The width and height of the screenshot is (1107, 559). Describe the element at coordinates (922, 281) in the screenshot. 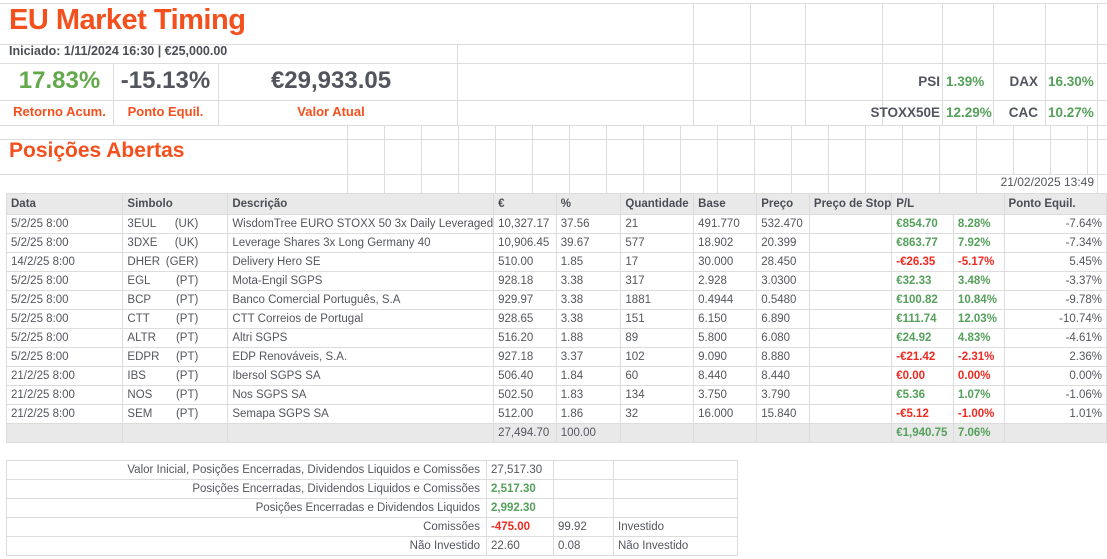

I see `pl-eur-cell: €32.33` at that location.